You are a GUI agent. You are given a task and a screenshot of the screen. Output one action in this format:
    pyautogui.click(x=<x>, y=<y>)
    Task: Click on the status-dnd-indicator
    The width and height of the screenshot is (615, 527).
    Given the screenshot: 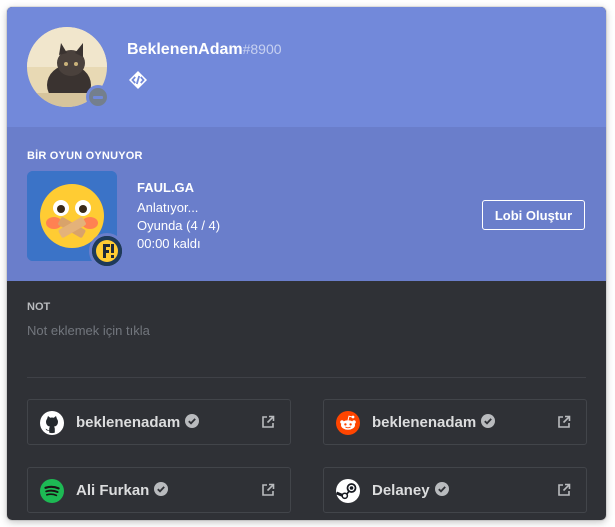 What is the action you would take?
    pyautogui.click(x=98, y=97)
    